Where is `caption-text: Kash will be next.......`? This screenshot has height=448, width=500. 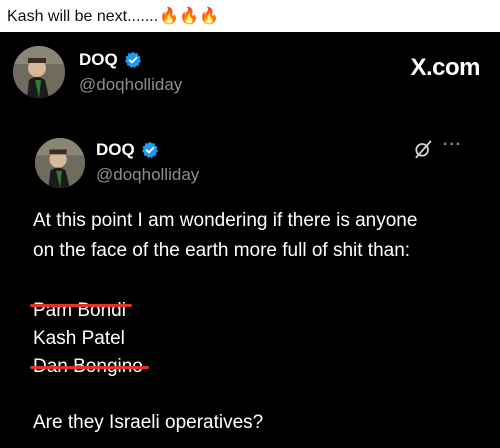
caption-text: Kash will be next....... is located at coordinates (83, 16).